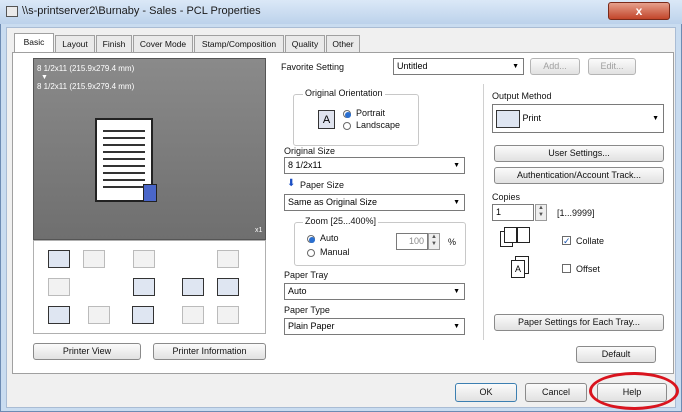 The width and height of the screenshot is (682, 412). I want to click on paper-tray-label: Paper Tray, so click(306, 275).